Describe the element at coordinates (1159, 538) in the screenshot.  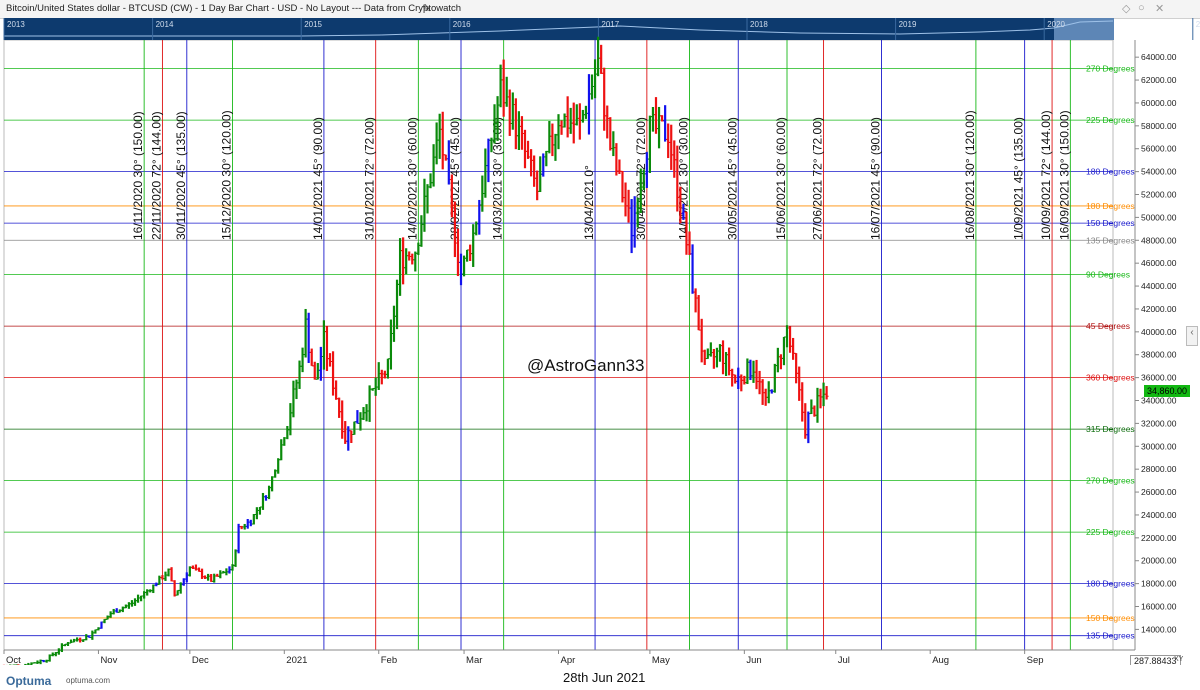
I see `y-tick-label: 22000.00` at that location.